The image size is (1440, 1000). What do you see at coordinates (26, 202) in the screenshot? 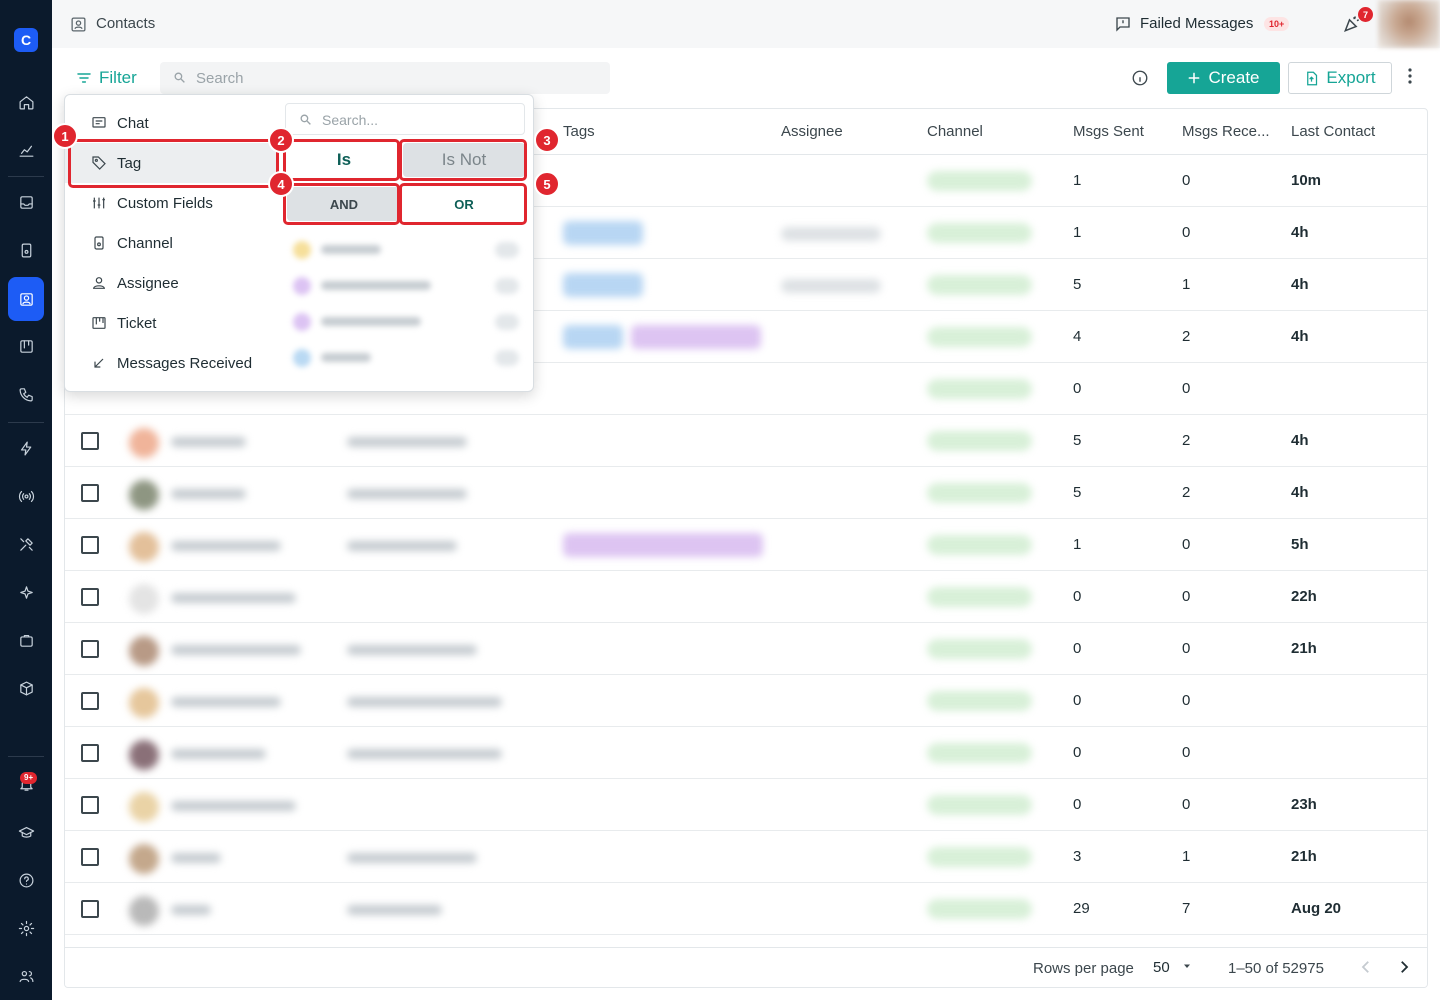
I see `inbox-icon` at bounding box center [26, 202].